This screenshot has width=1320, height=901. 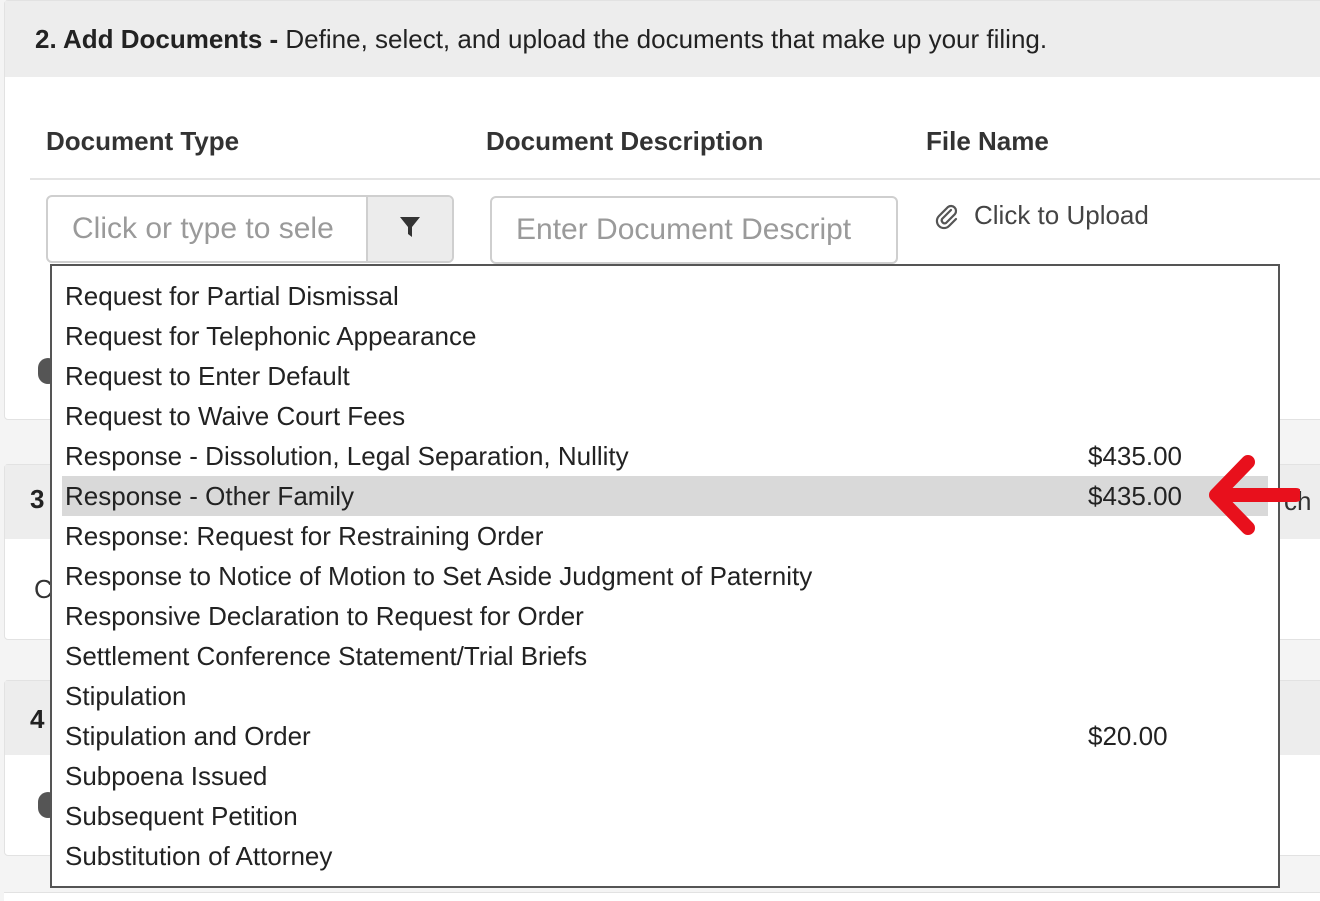 I want to click on option-label: Subsequent Petition, so click(x=181, y=816).